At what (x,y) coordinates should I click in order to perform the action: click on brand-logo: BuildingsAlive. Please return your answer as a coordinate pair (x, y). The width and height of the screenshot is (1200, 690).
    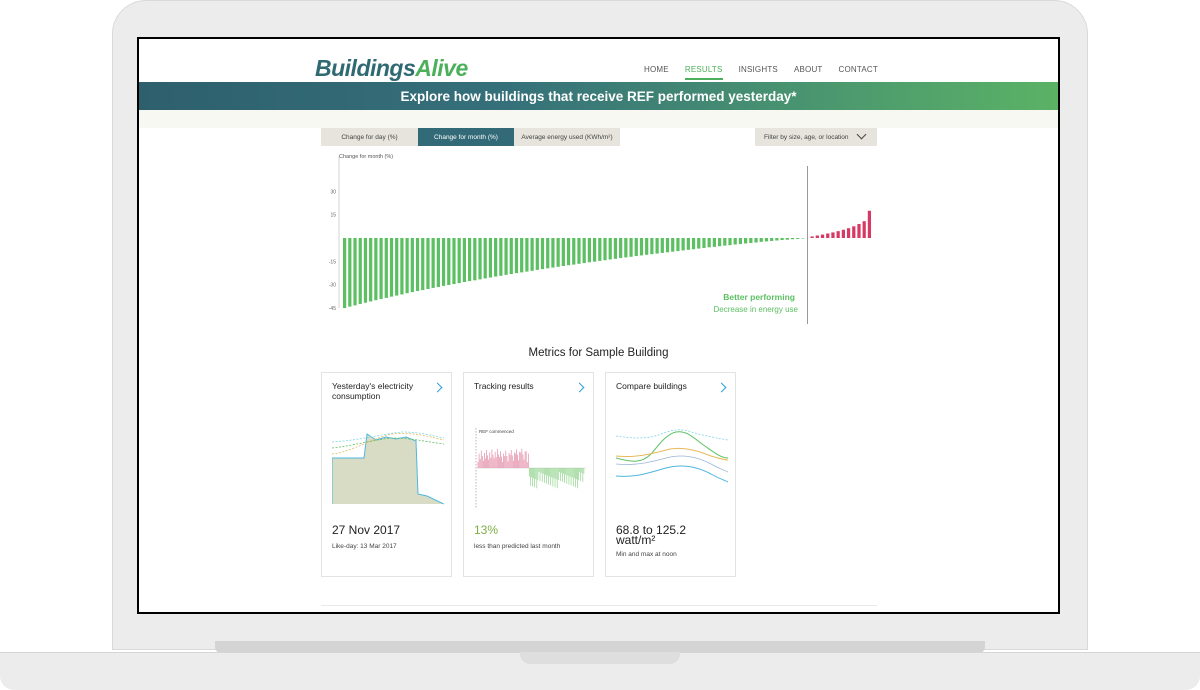
    Looking at the image, I should click on (391, 68).